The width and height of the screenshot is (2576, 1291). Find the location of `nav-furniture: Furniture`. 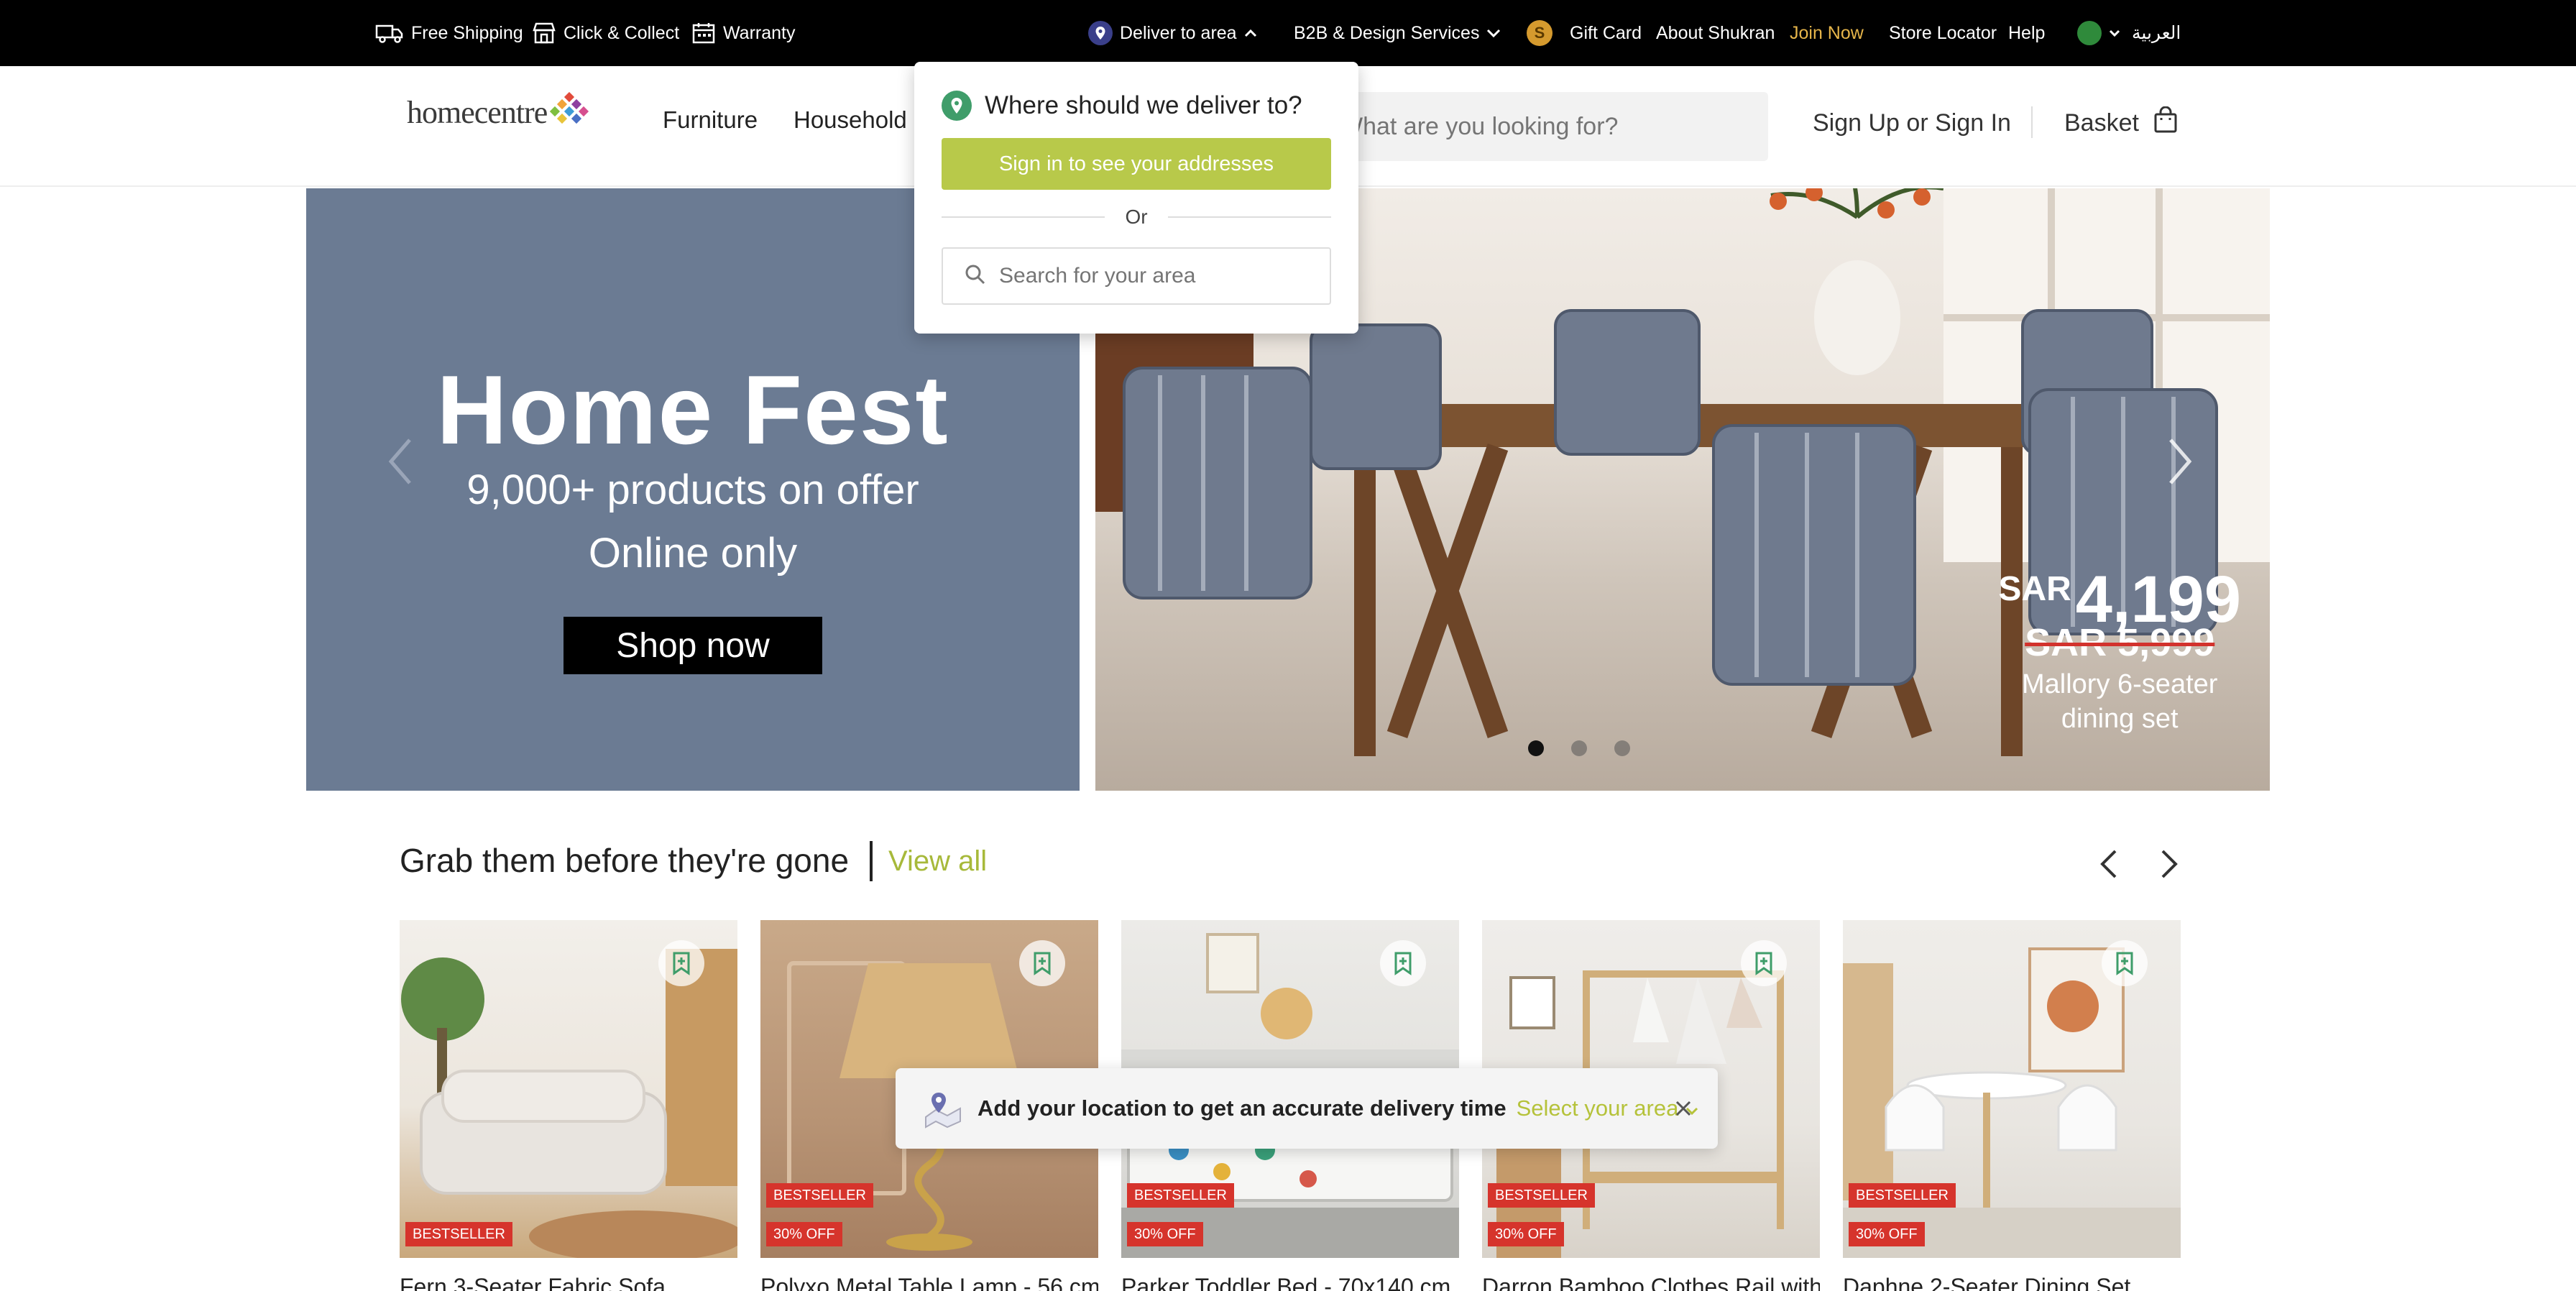

nav-furniture: Furniture is located at coordinates (710, 120).